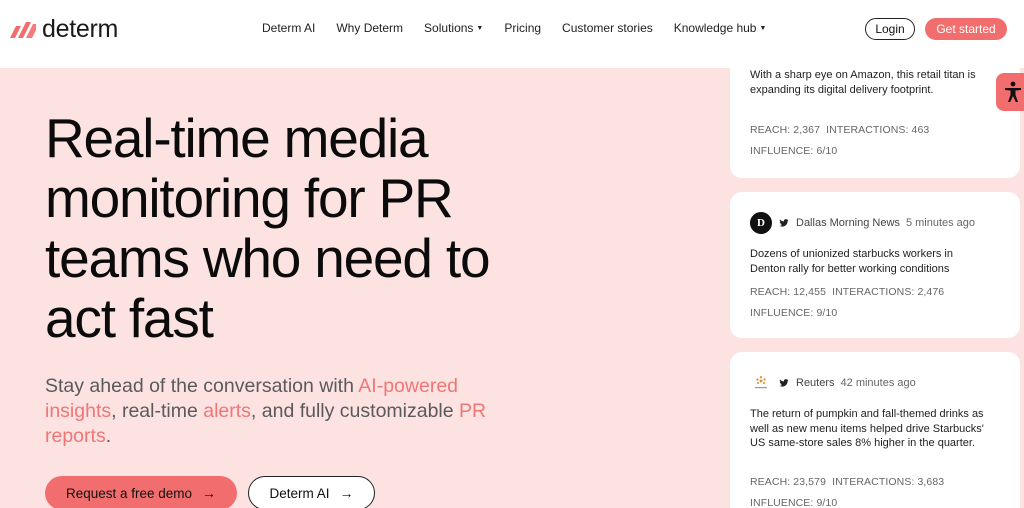 This screenshot has height=508, width=1024. What do you see at coordinates (129, 318) in the screenshot?
I see `hero-title-line: act fast` at bounding box center [129, 318].